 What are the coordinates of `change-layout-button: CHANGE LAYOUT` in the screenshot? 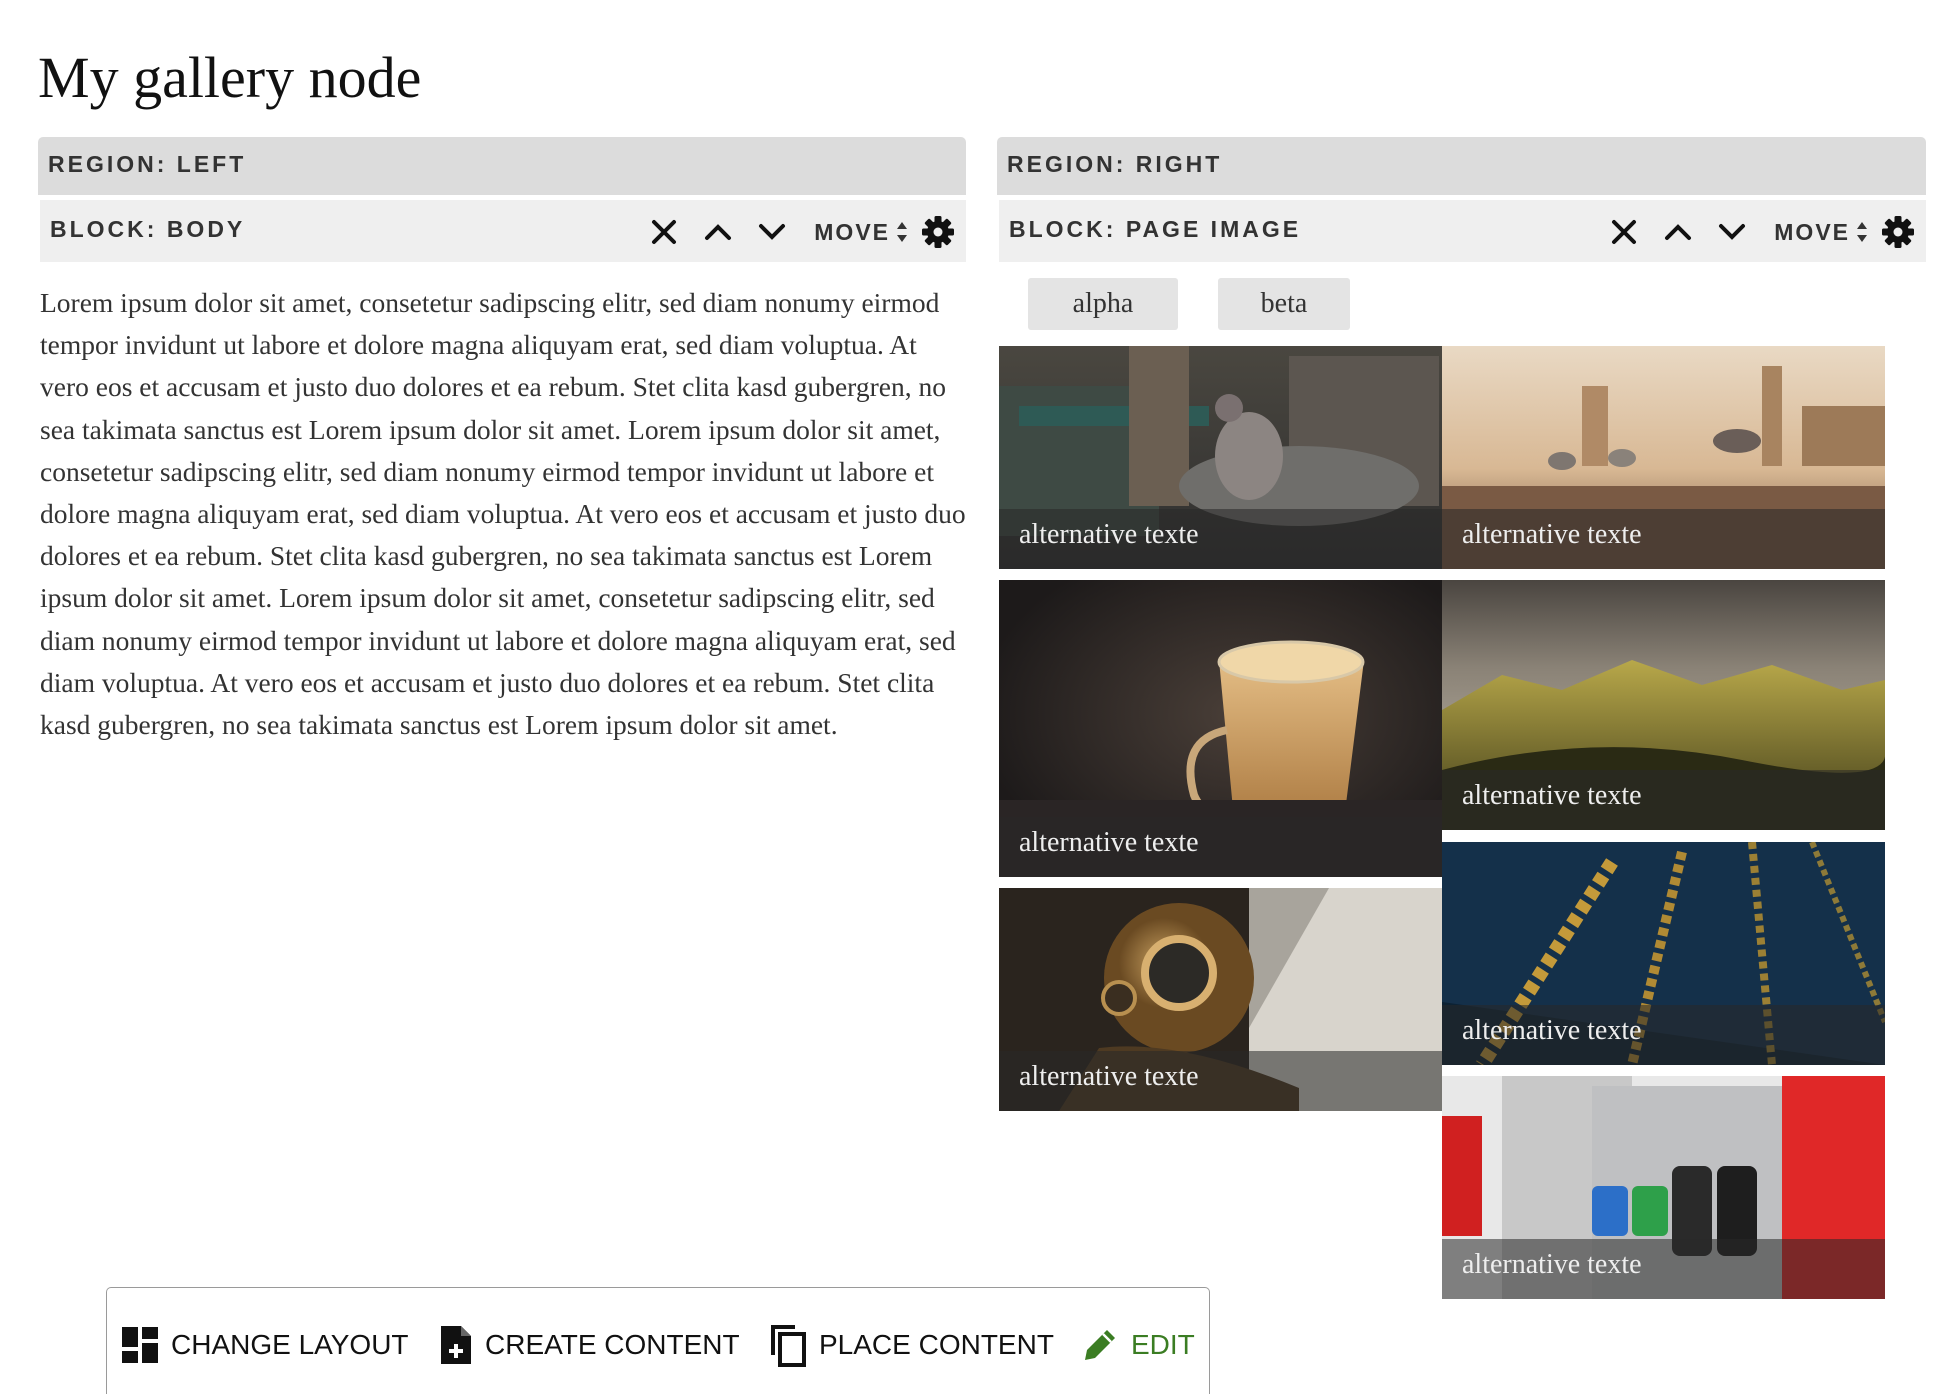 It's located at (265, 1345).